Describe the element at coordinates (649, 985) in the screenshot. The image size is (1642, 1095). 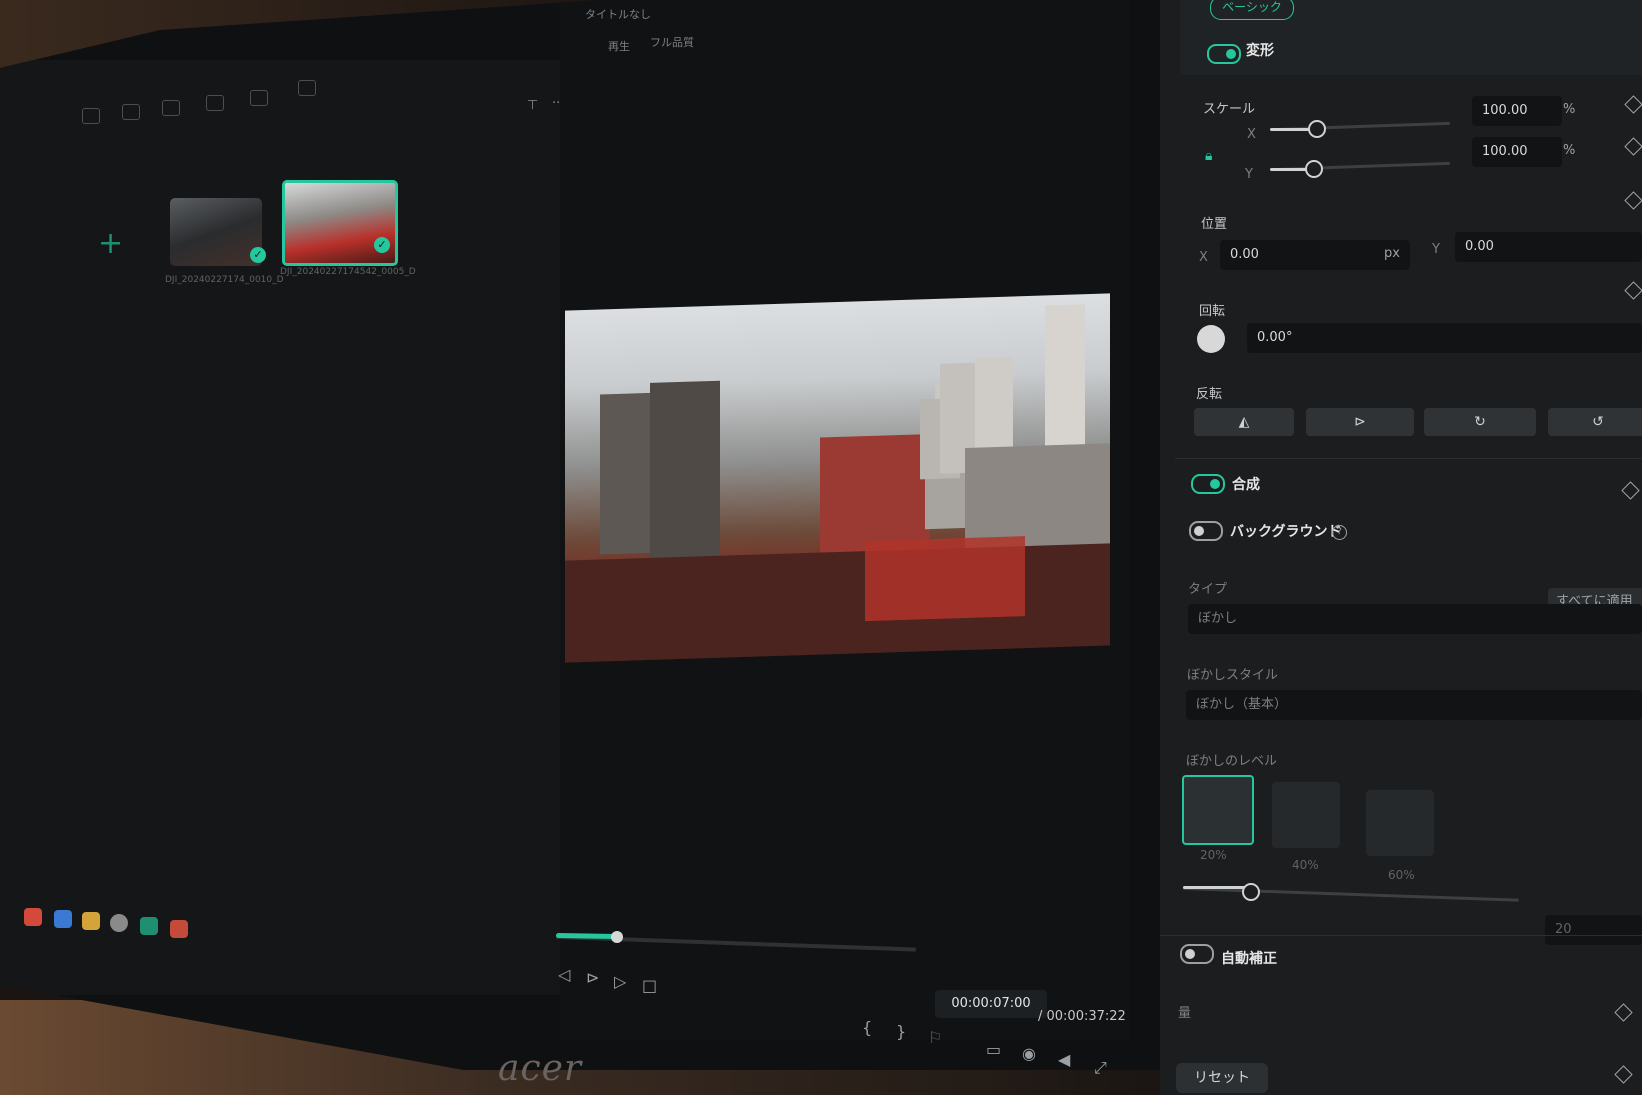
I see `stop-icon: □` at that location.